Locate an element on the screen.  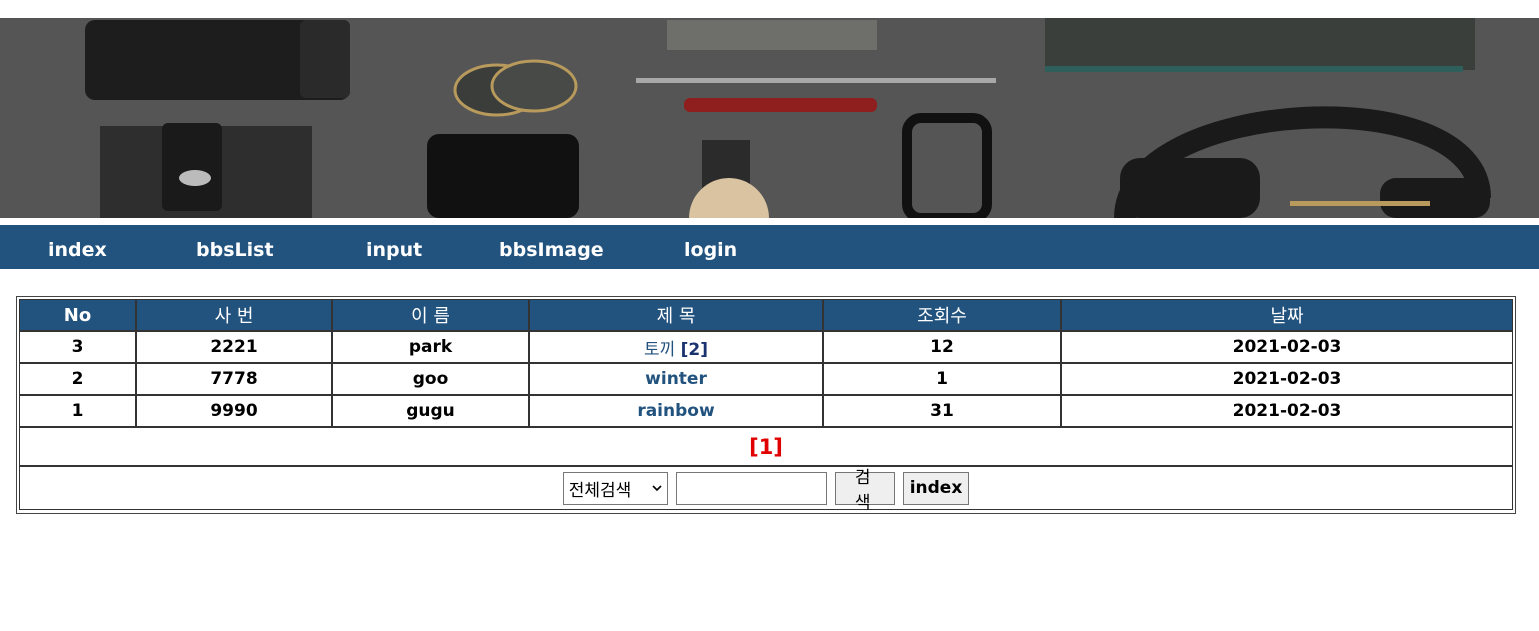
row-views: 31 is located at coordinates (942, 411).